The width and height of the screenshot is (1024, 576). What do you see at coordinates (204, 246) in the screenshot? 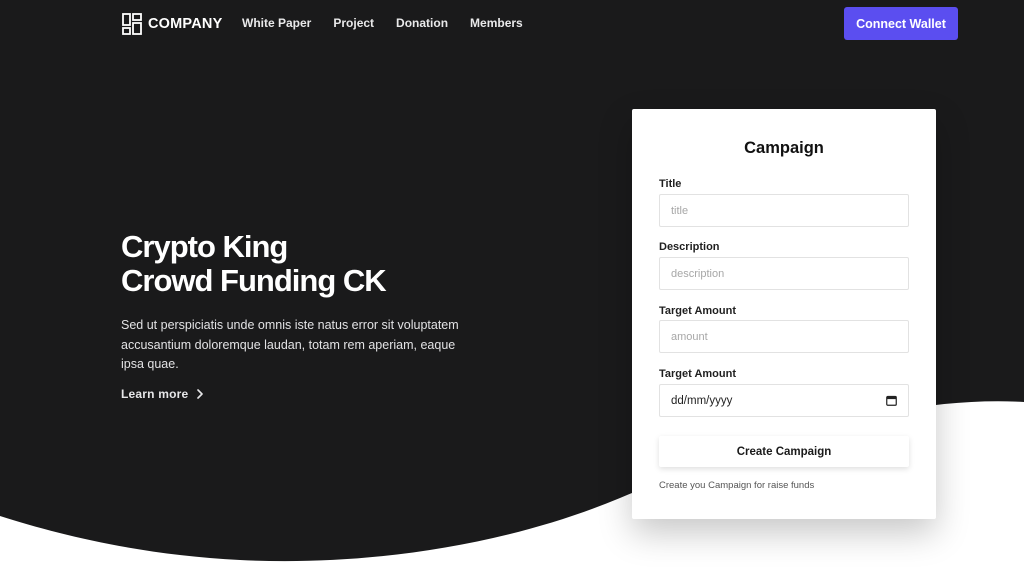
I see `hero-title-line-1: Crypto King` at bounding box center [204, 246].